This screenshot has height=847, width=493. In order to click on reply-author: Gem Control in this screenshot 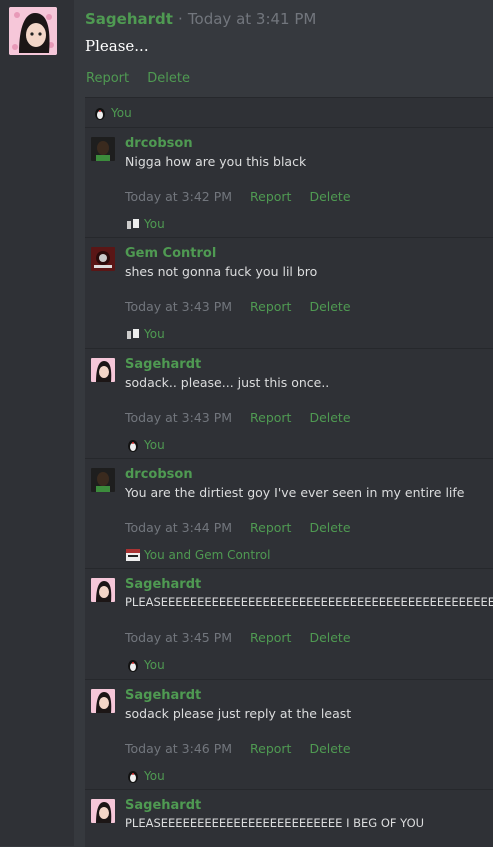, I will do `click(170, 253)`.